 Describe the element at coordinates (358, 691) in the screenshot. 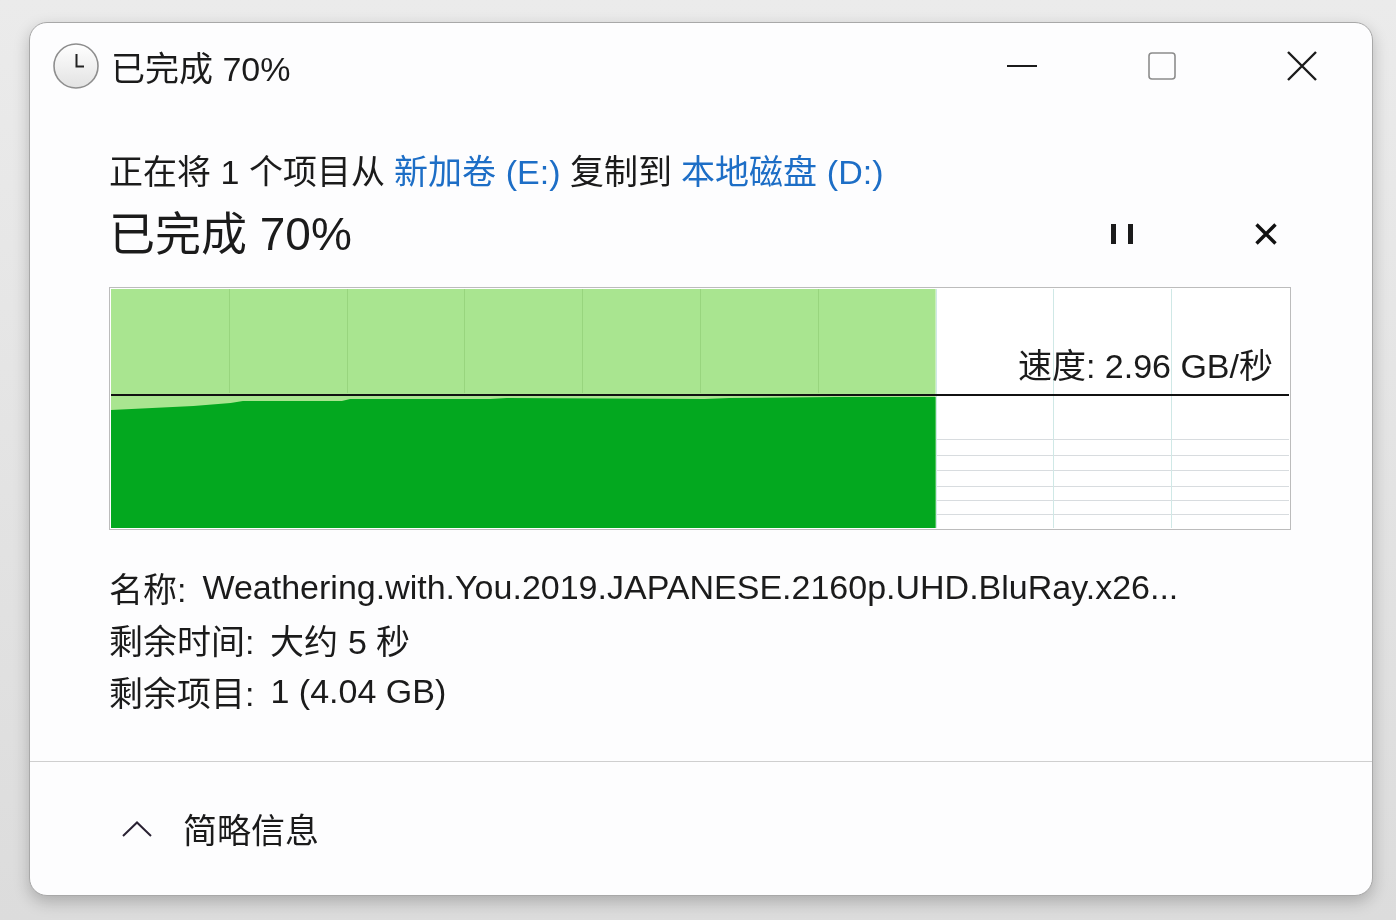

I see `detail-value: 1 (4.04 GB)` at that location.